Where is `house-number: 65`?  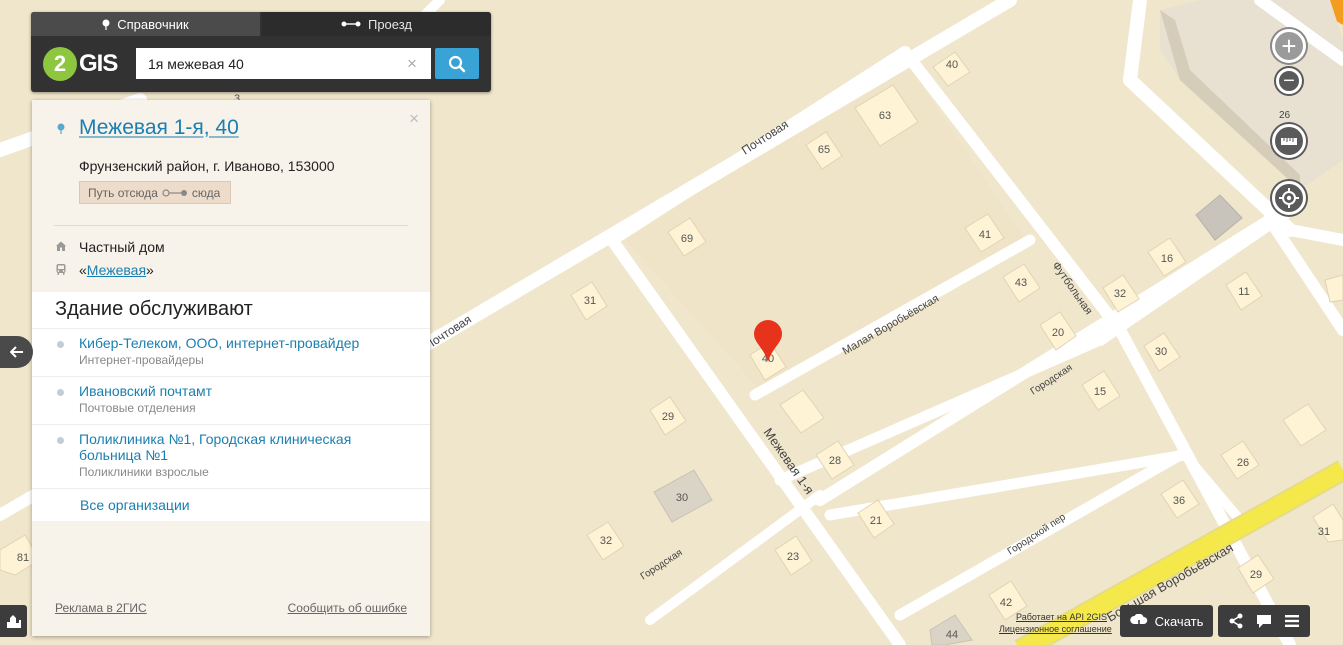 house-number: 65 is located at coordinates (824, 150).